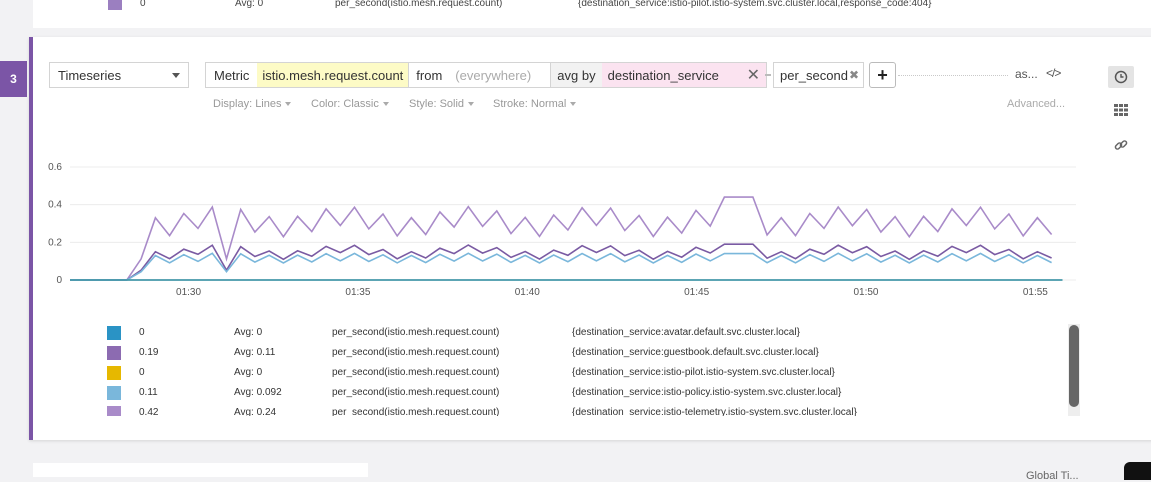  I want to click on legend-avg: Avg: 0.11, so click(255, 352).